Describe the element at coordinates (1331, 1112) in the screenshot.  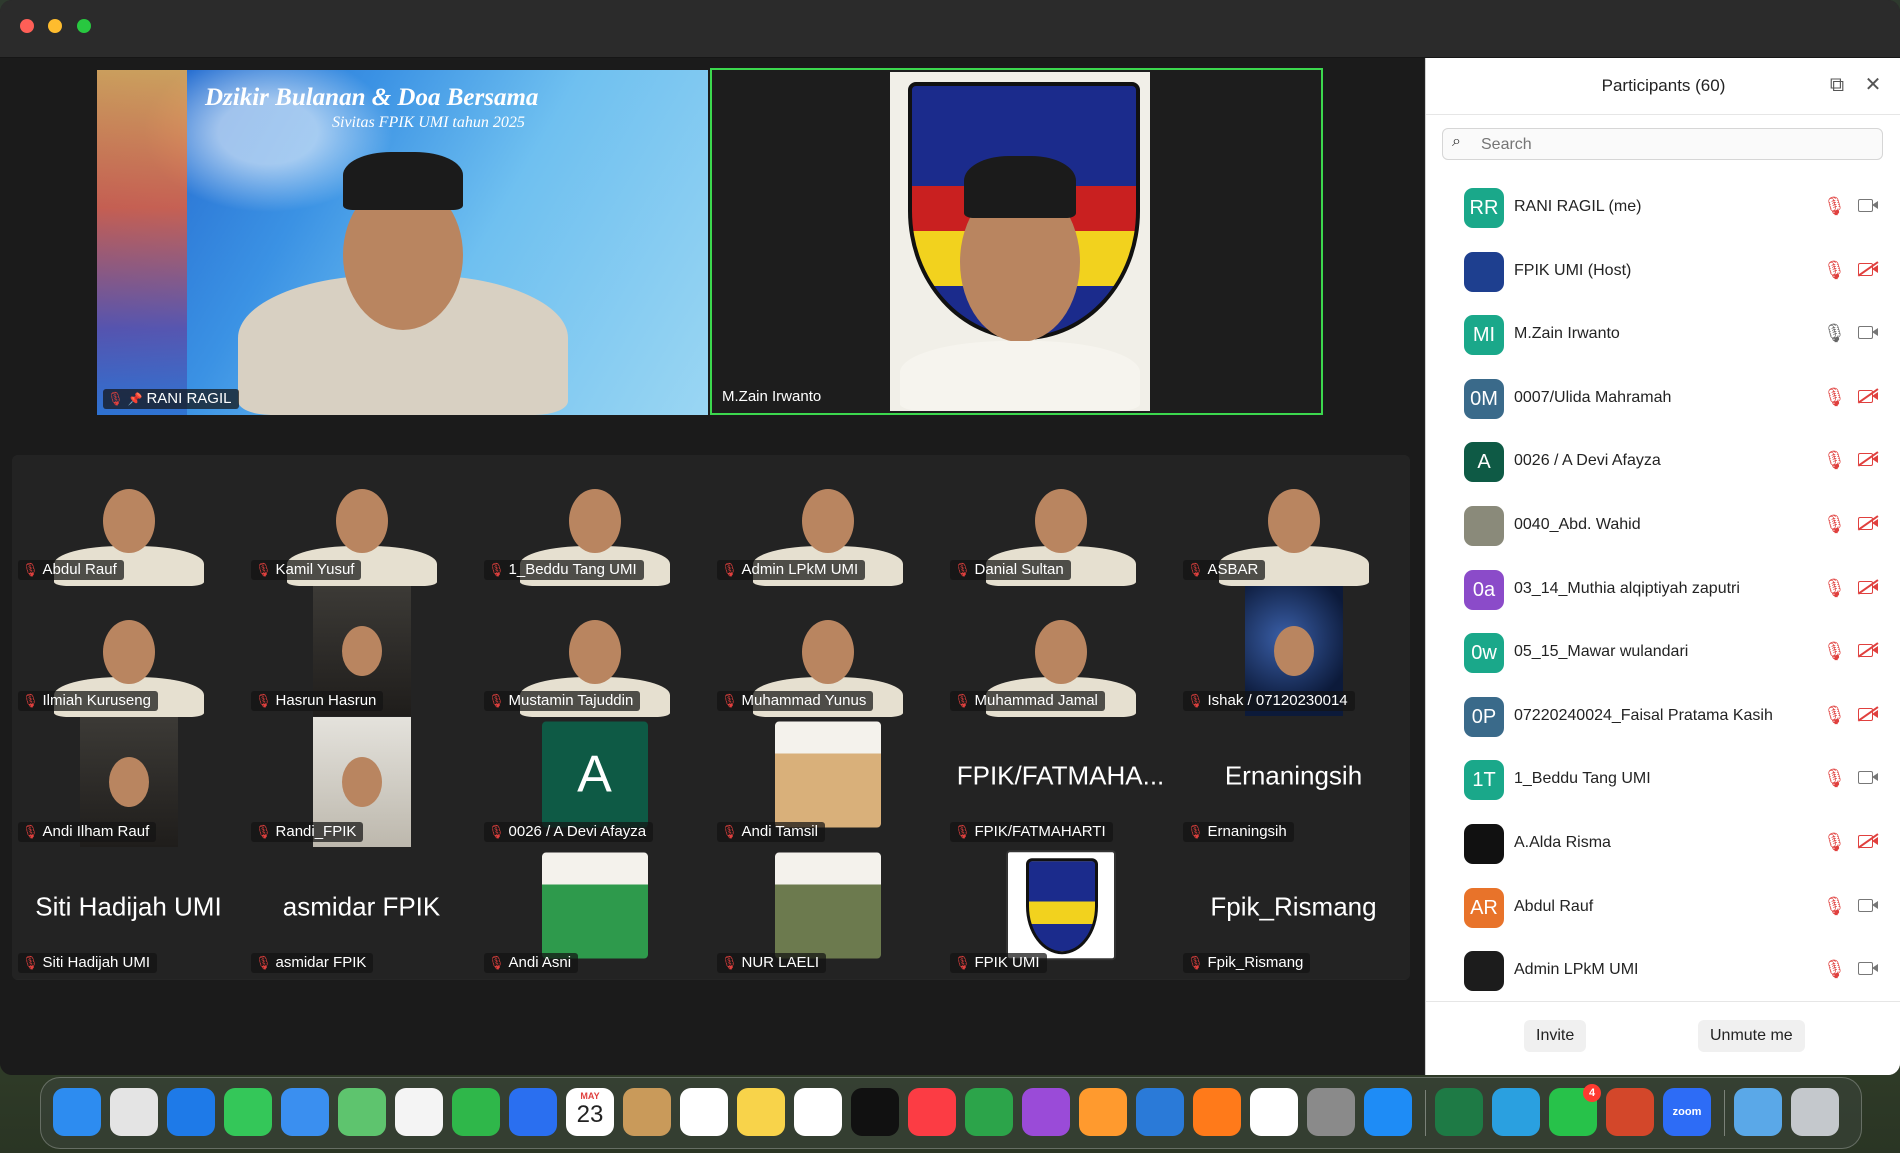
I see `settings-icon` at that location.